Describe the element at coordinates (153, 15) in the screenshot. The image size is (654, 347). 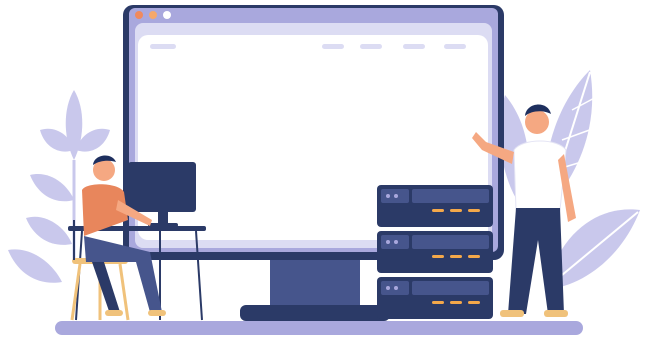
I see `window-dot-orange` at that location.